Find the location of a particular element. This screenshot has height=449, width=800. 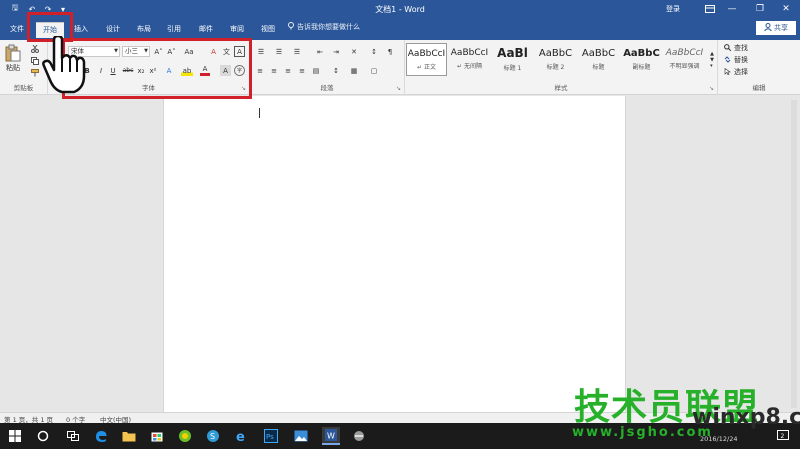

justify-button: ≡ is located at coordinates (302, 70).